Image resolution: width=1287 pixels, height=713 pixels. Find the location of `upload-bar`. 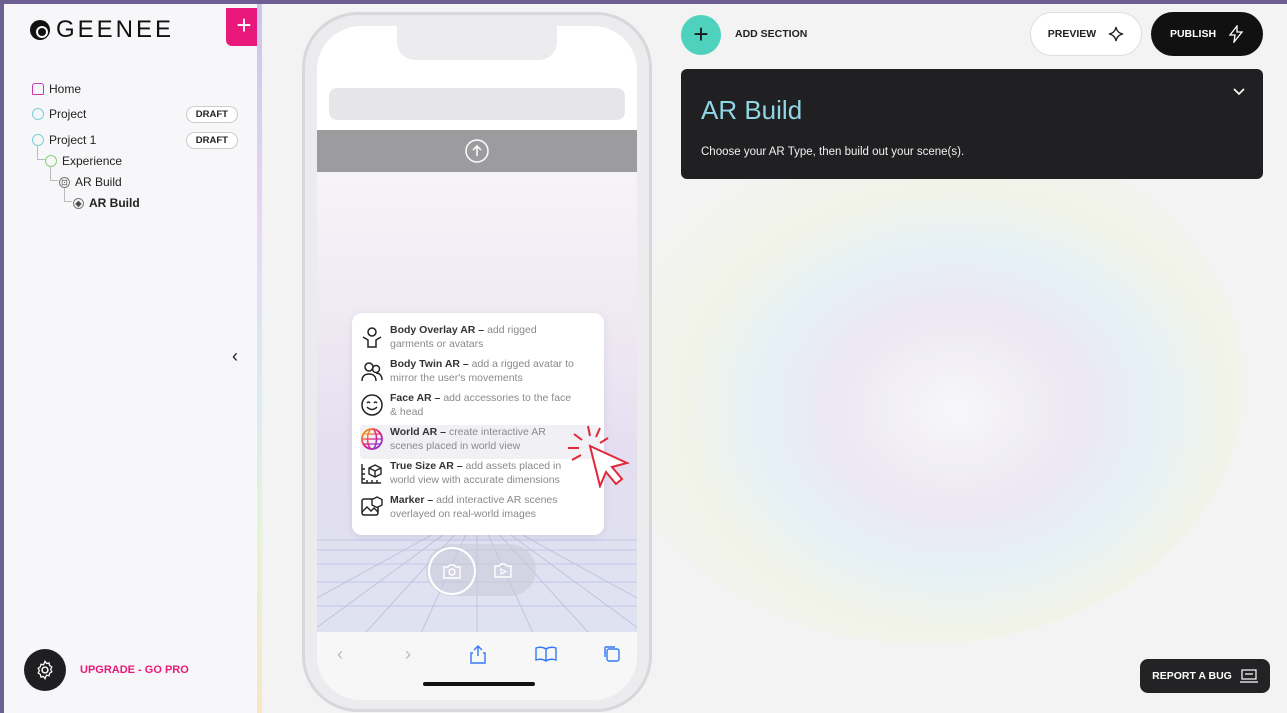

upload-bar is located at coordinates (477, 151).